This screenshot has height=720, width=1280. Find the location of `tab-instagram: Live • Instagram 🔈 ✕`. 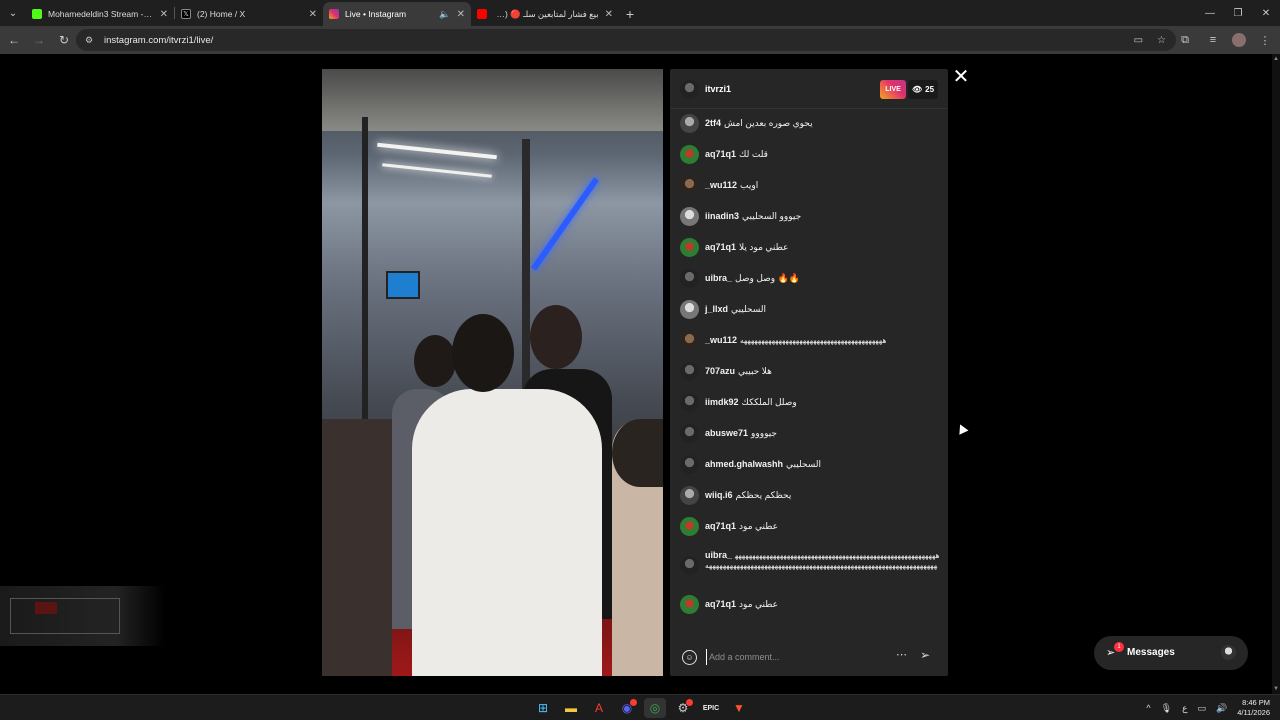

tab-instagram: Live • Instagram 🔈 ✕ is located at coordinates (397, 14).